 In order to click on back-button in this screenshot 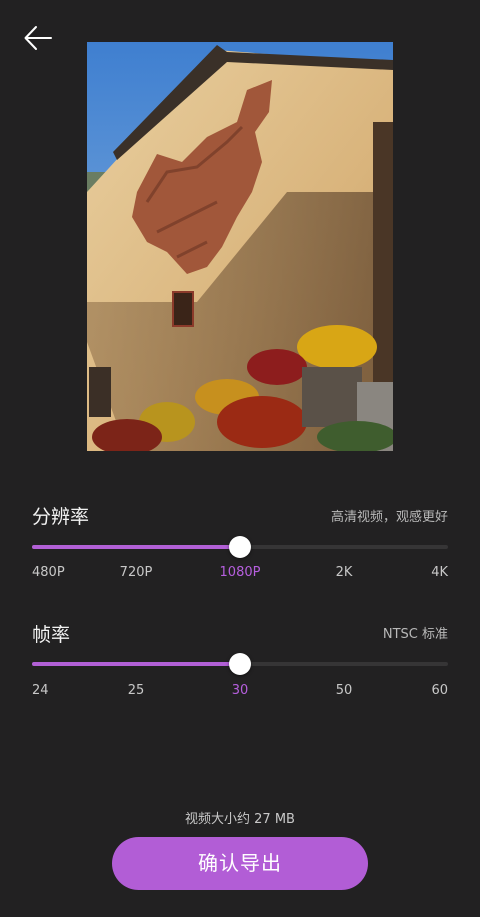, I will do `click(38, 38)`.